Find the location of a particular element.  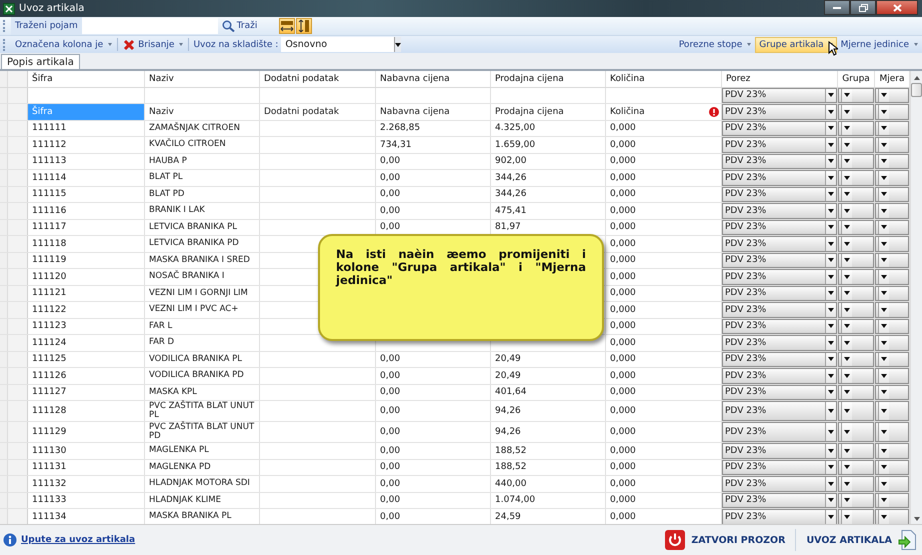

maximize-button is located at coordinates (863, 7).